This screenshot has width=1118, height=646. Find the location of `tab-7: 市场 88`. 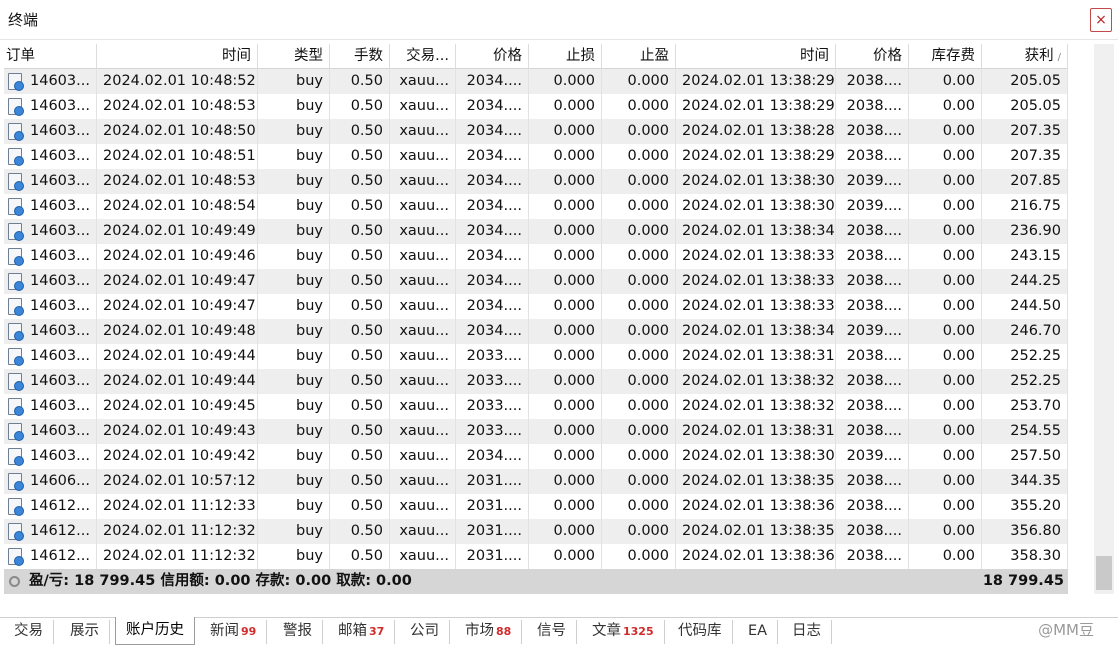

tab-7: 市场 88 is located at coordinates (489, 632).